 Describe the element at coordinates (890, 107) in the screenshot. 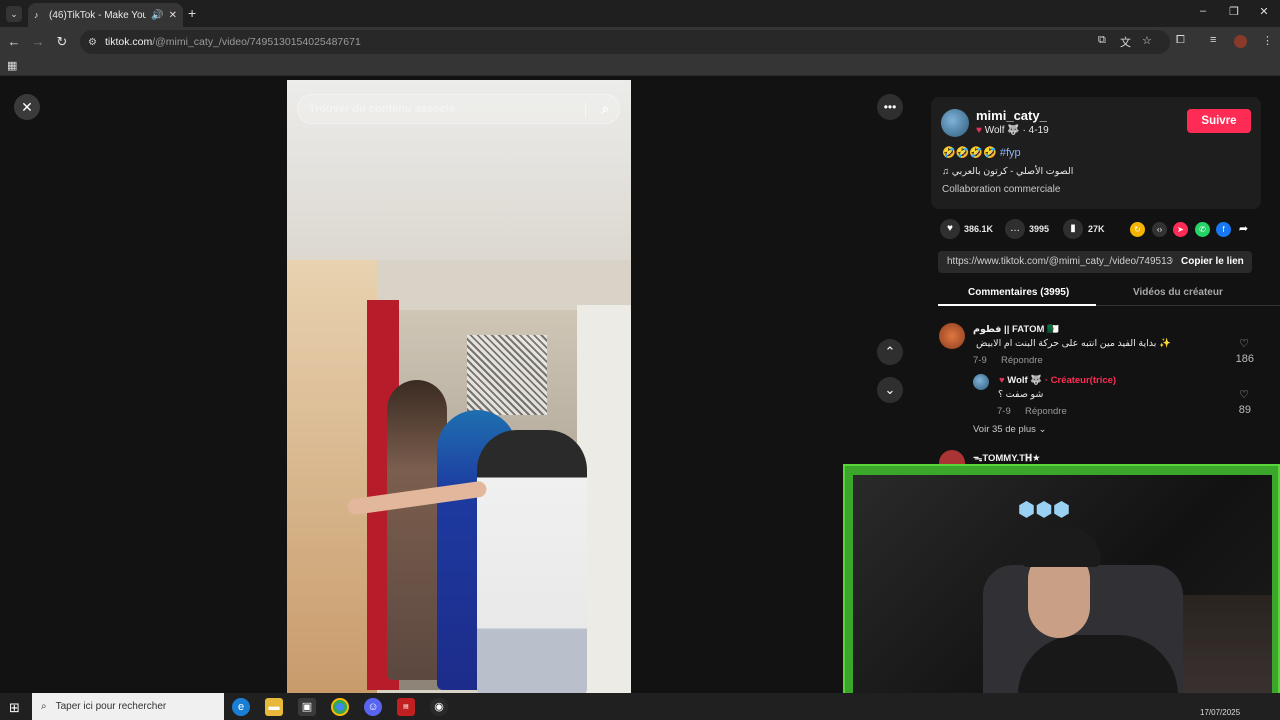

I see `more-options-icon: •••` at that location.